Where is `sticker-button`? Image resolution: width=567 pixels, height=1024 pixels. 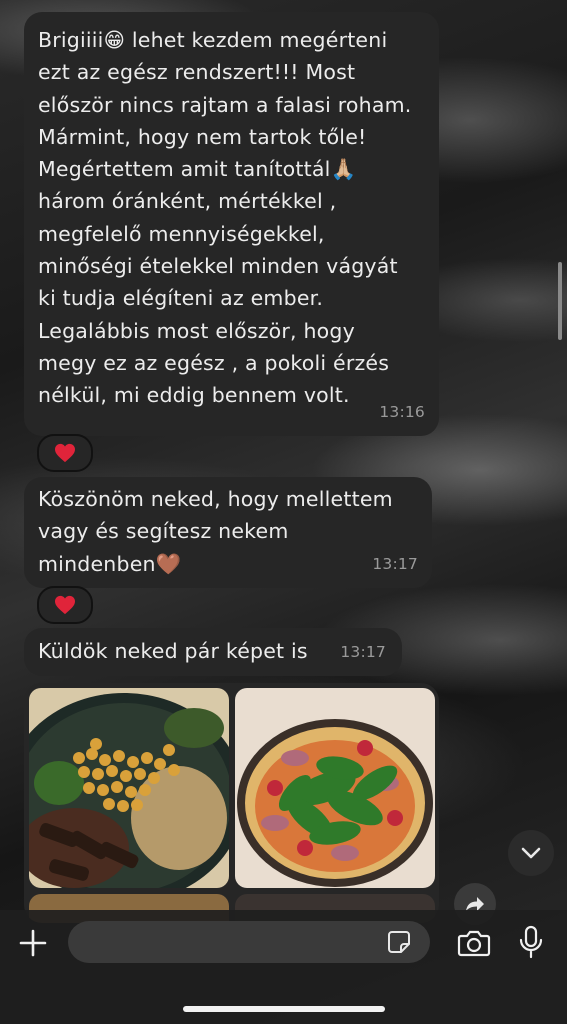
sticker-button is located at coordinates (399, 942).